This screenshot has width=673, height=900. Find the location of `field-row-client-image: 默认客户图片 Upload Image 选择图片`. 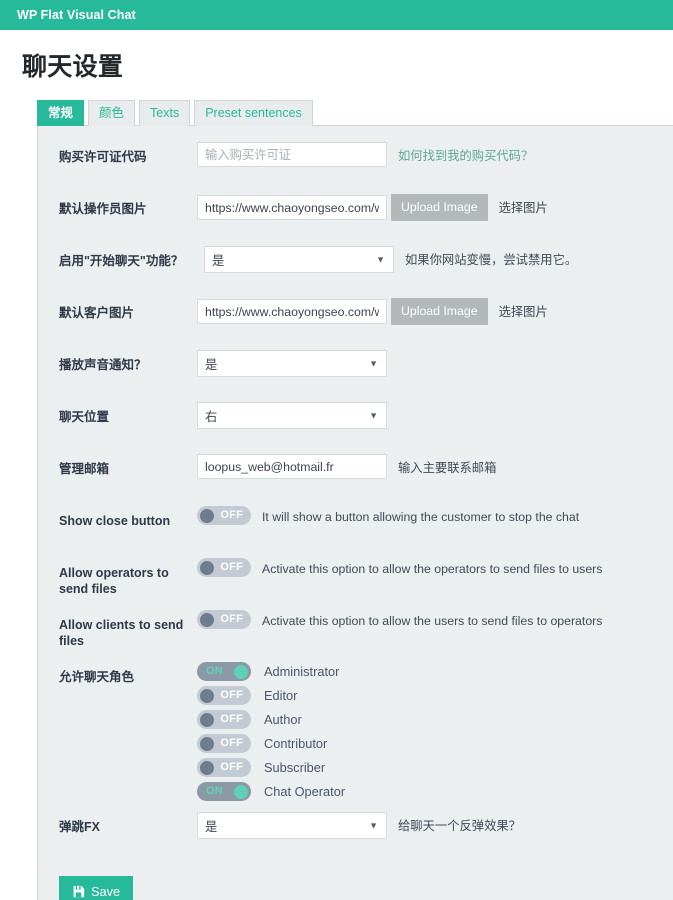

field-row-client-image: 默认客户图片 Upload Image 选择图片 is located at coordinates (355, 324).